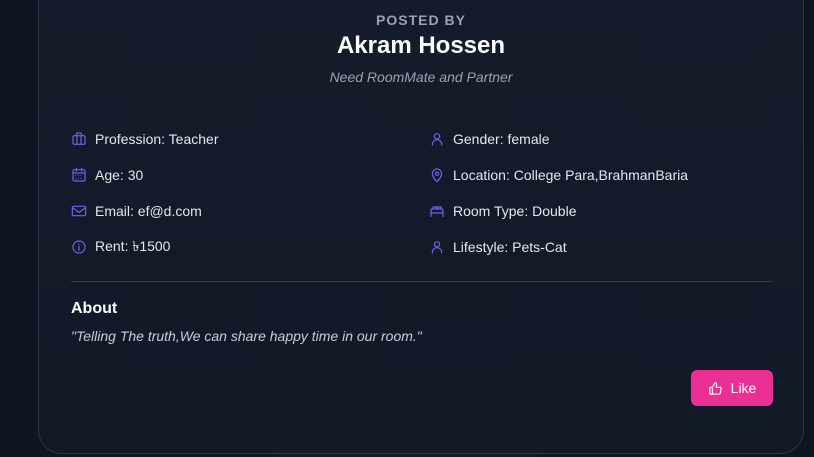 The height and width of the screenshot is (457, 814). Describe the element at coordinates (571, 175) in the screenshot. I see `location-text: Location: College Para,BrahmanBaria` at that location.